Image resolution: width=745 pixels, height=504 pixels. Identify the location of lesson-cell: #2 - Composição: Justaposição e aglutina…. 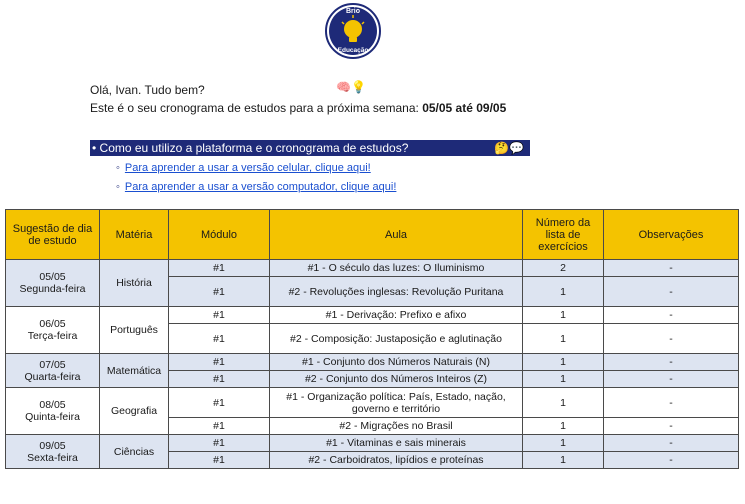
(396, 338).